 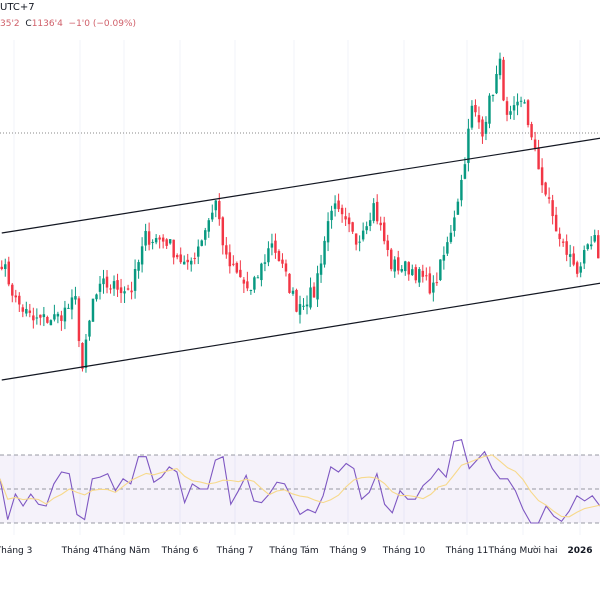 I want to click on time-axis-label: 2026, so click(x=580, y=551).